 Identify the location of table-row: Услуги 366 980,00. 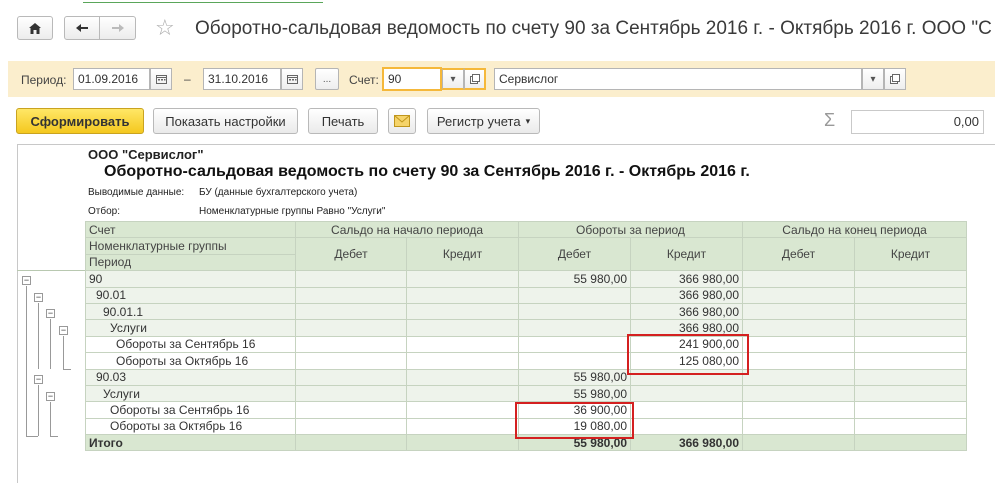
(526, 328).